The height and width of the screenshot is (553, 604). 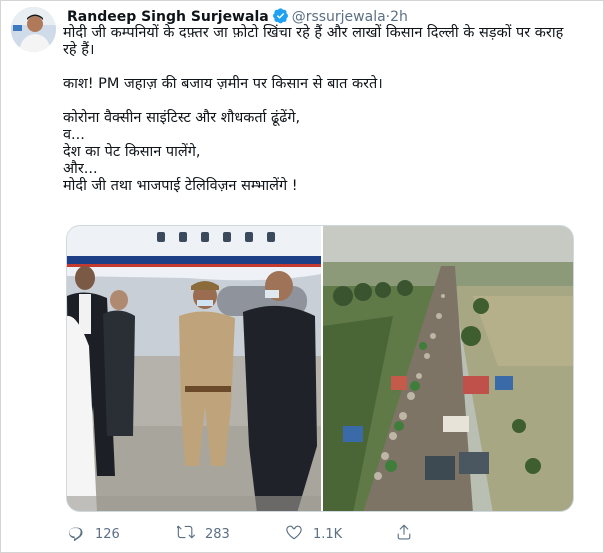 I want to click on retweet-count: 283, so click(x=217, y=534).